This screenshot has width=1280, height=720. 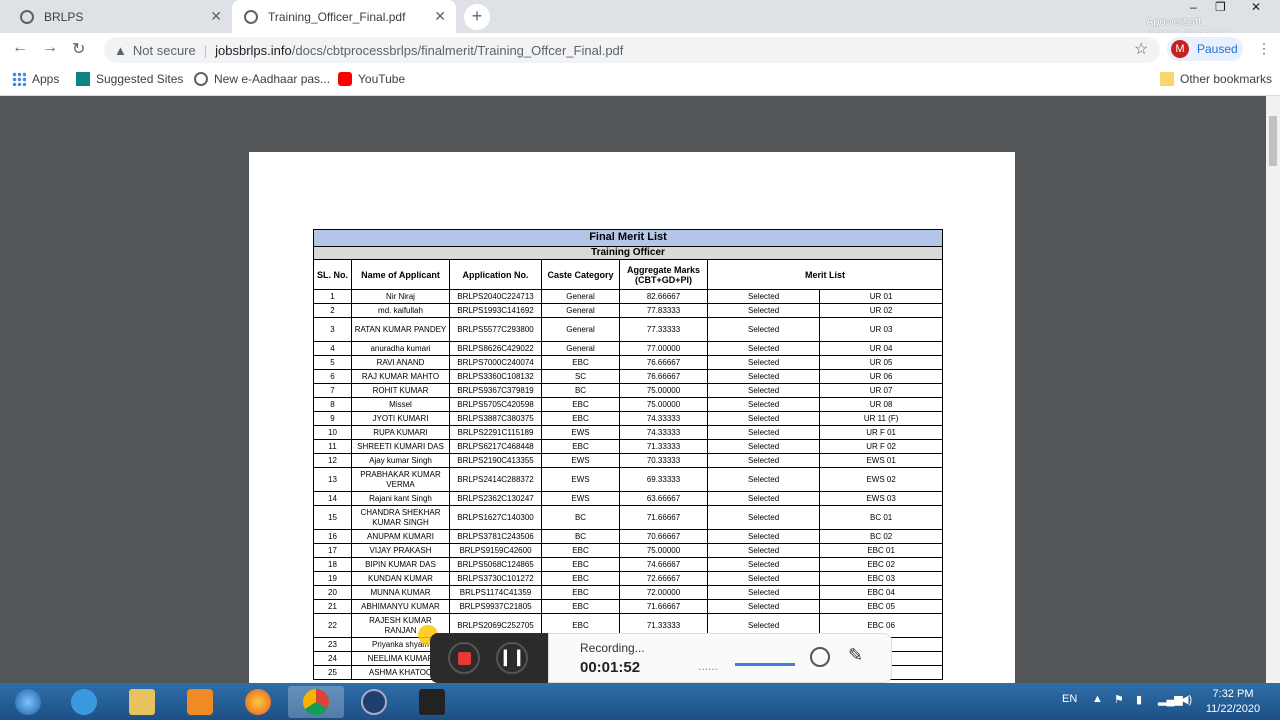 What do you see at coordinates (1069, 699) in the screenshot?
I see `language-indicator: EN` at bounding box center [1069, 699].